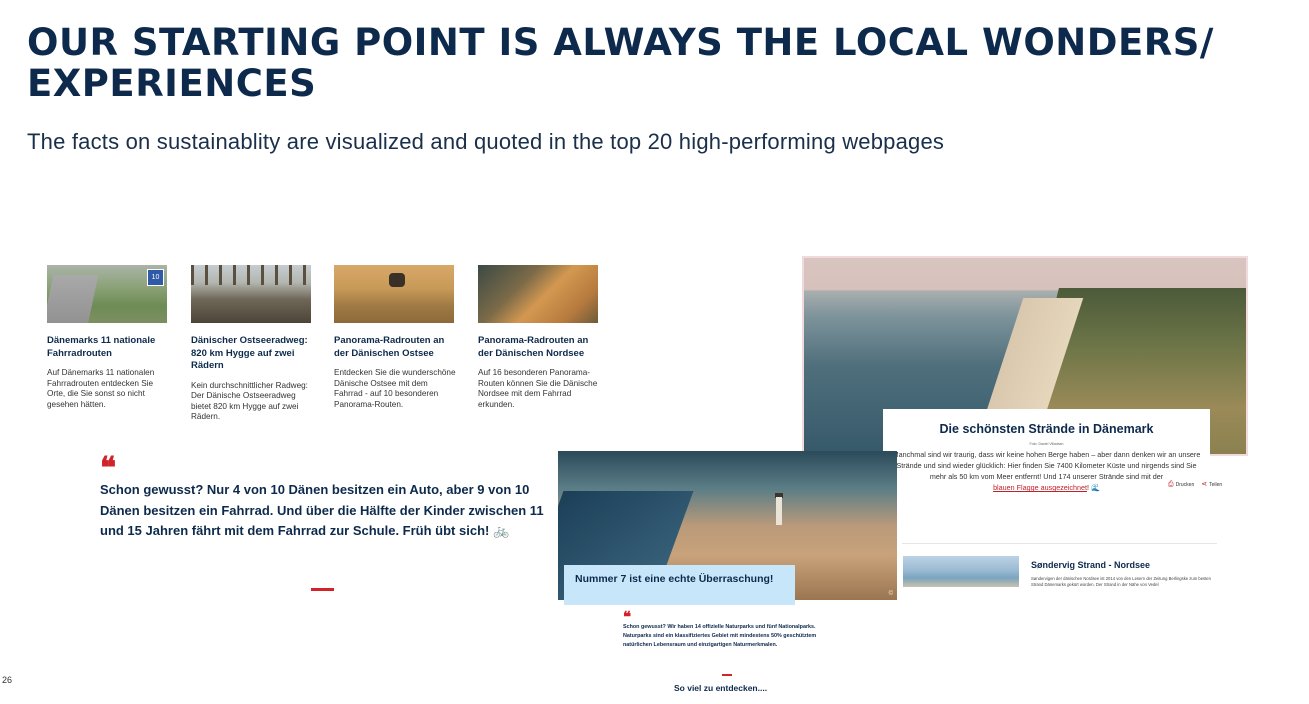 The width and height of the screenshot is (1309, 704). What do you see at coordinates (7, 680) in the screenshot?
I see `page-number: 26` at bounding box center [7, 680].